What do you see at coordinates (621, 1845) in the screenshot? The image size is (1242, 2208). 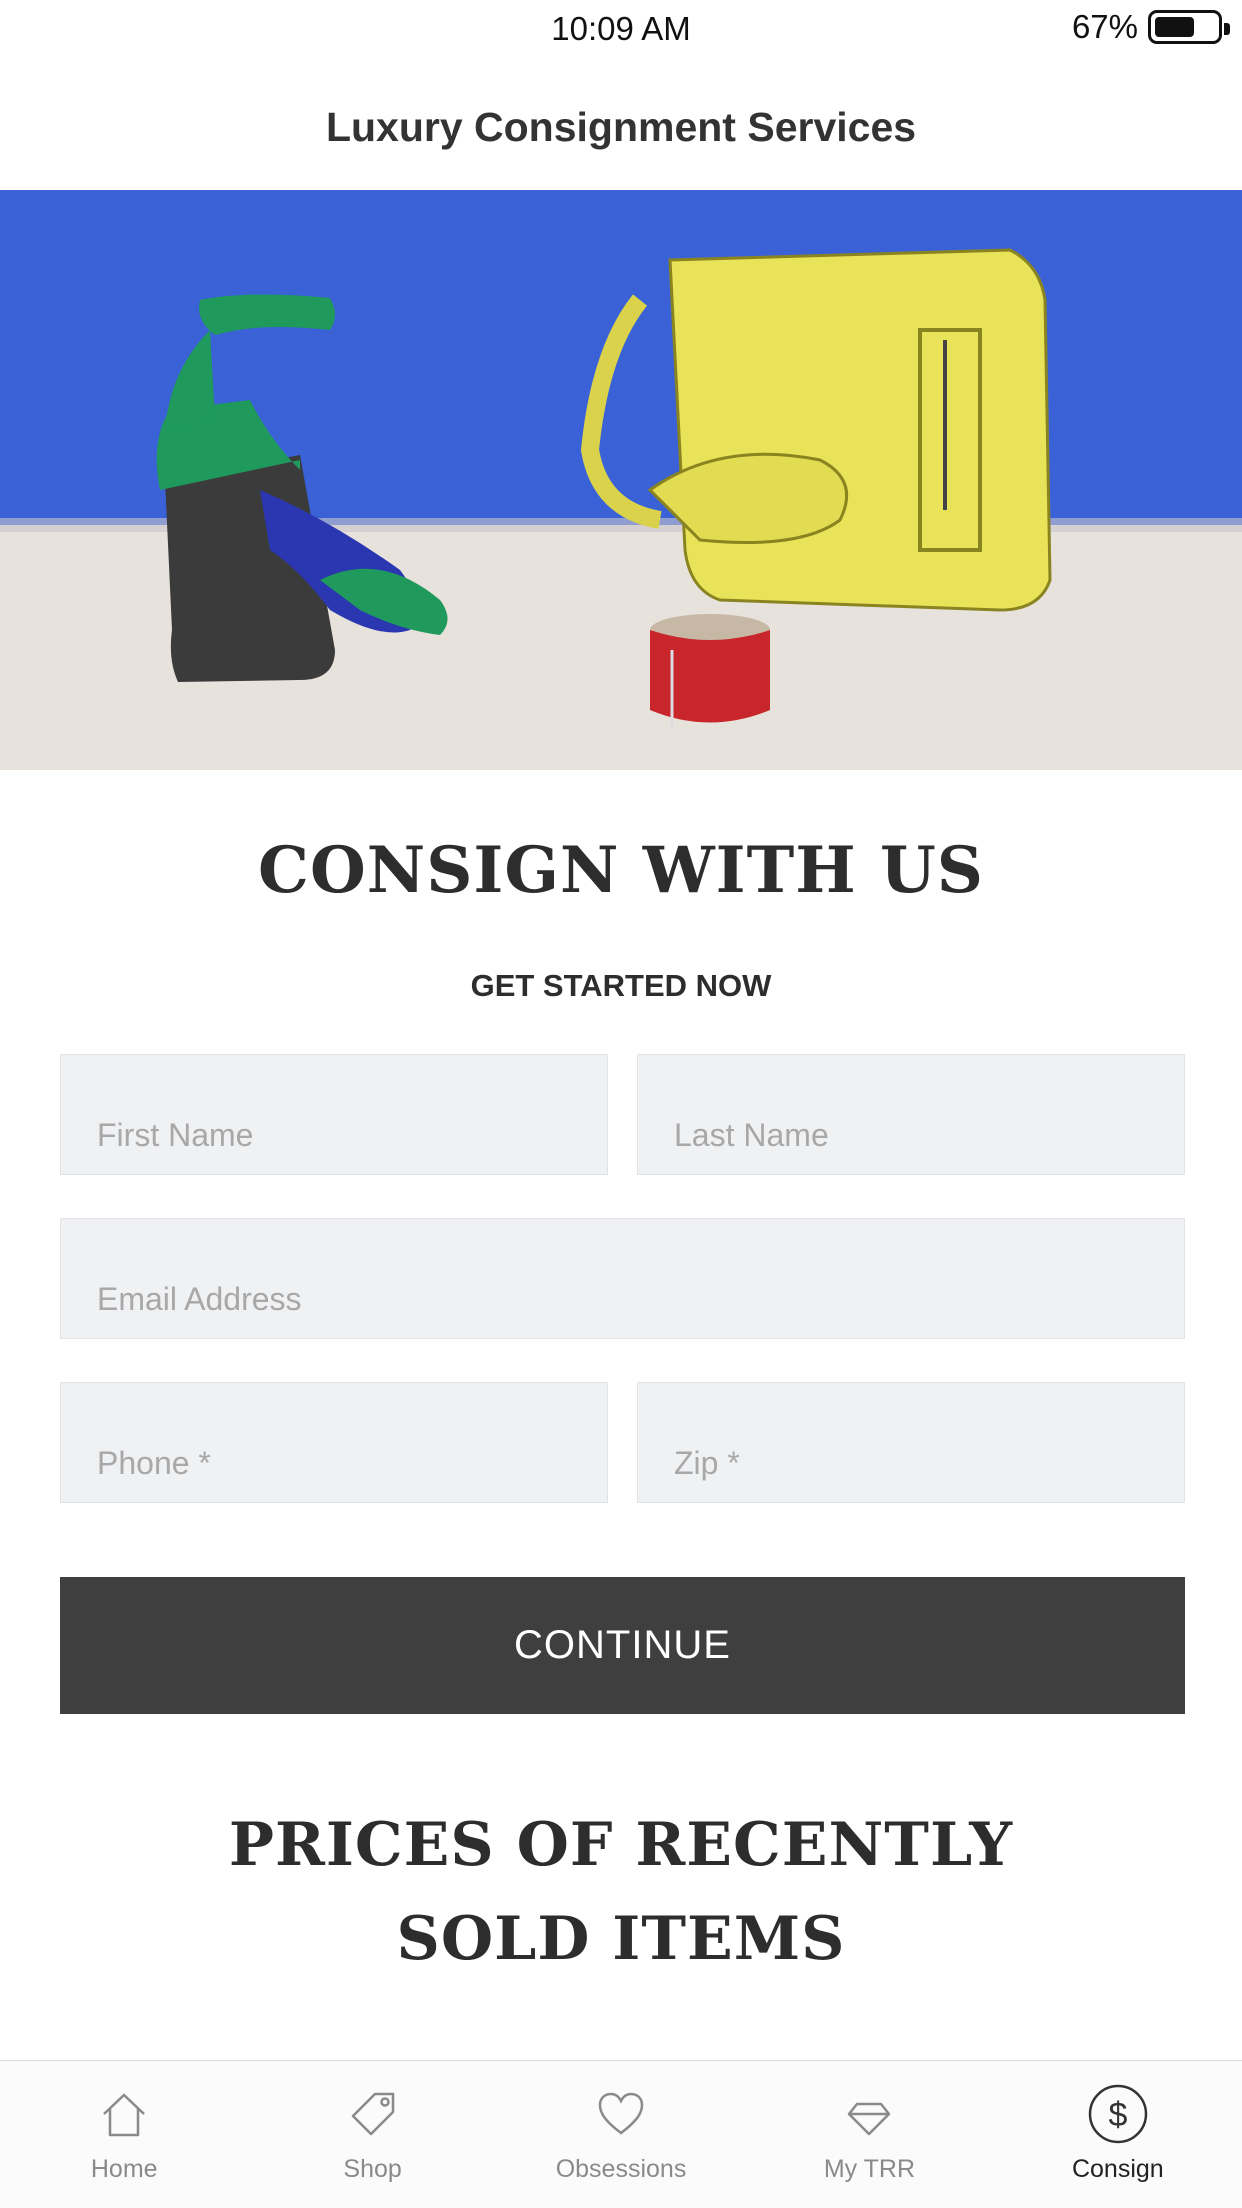 I see `prices-heading-line1: PRICES OF RECENTLY` at bounding box center [621, 1845].